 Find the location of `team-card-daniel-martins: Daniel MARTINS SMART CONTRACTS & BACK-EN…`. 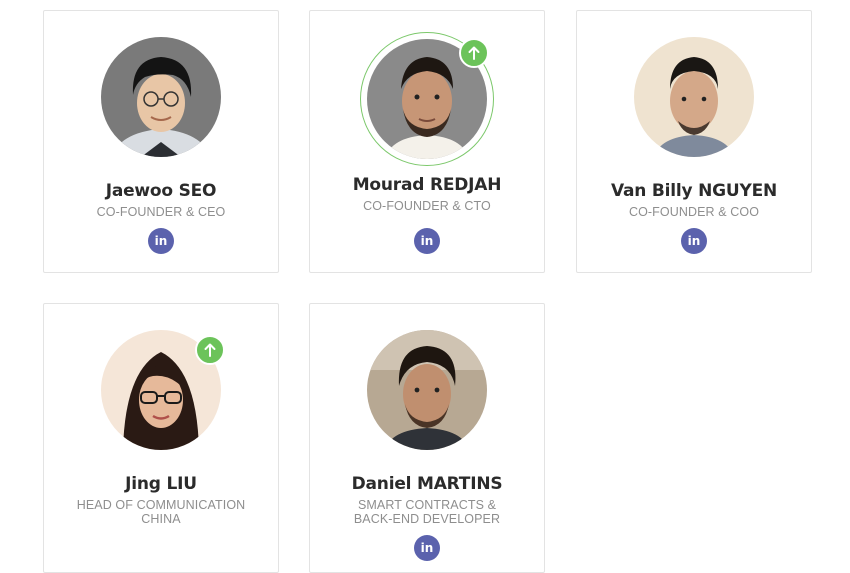

team-card-daniel-martins: Daniel MARTINS SMART CONTRACTS & BACK-EN… is located at coordinates (427, 438).